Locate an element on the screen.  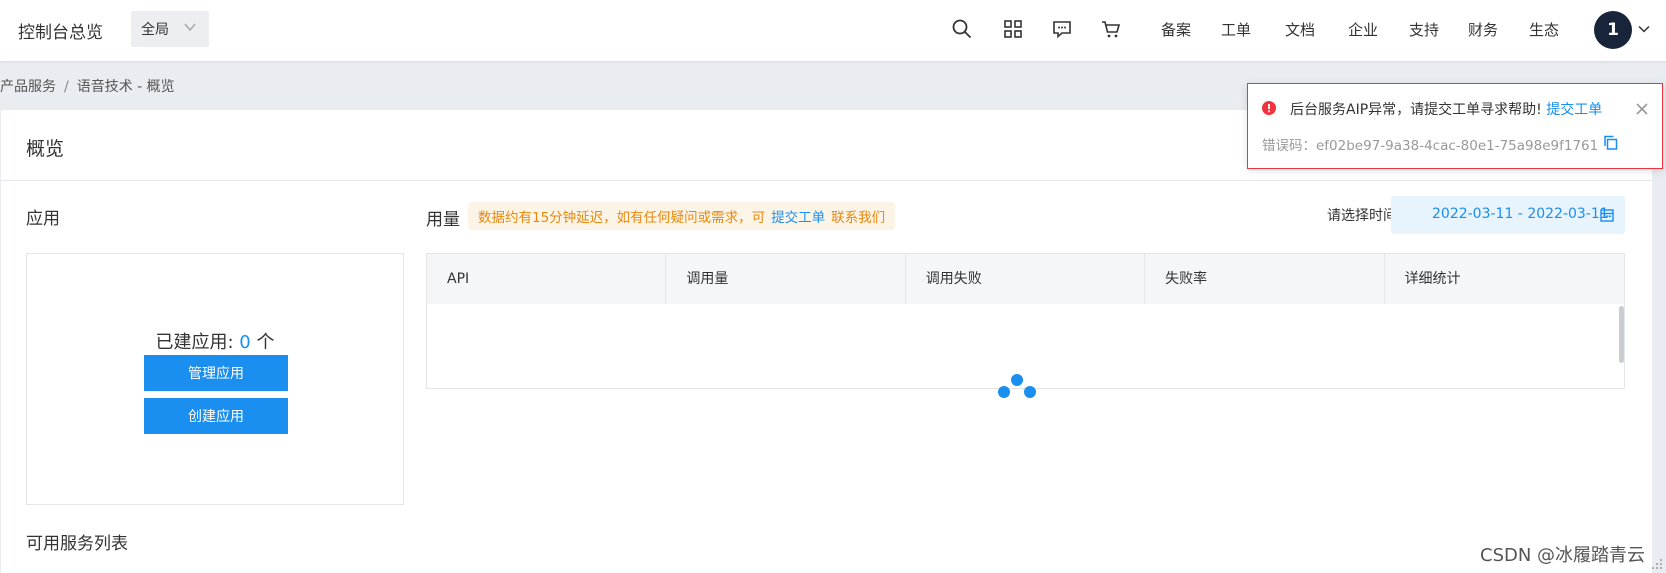
loading-spinner-icon is located at coordinates (1017, 386).